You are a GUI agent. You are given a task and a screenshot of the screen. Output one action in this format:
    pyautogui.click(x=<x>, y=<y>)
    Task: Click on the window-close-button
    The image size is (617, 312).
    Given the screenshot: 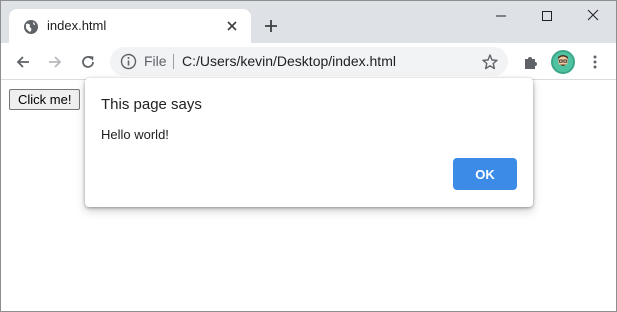 What is the action you would take?
    pyautogui.click(x=593, y=15)
    